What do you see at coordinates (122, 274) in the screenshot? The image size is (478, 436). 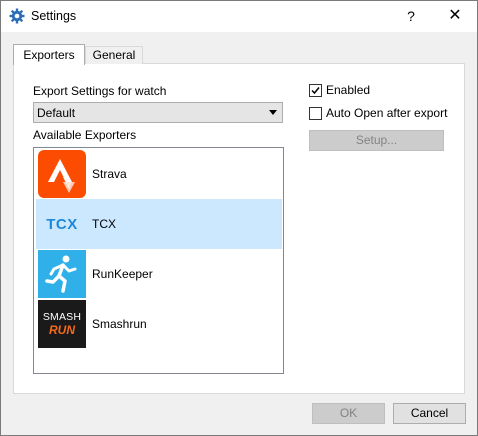 I see `exporter-label: RunKeeper` at bounding box center [122, 274].